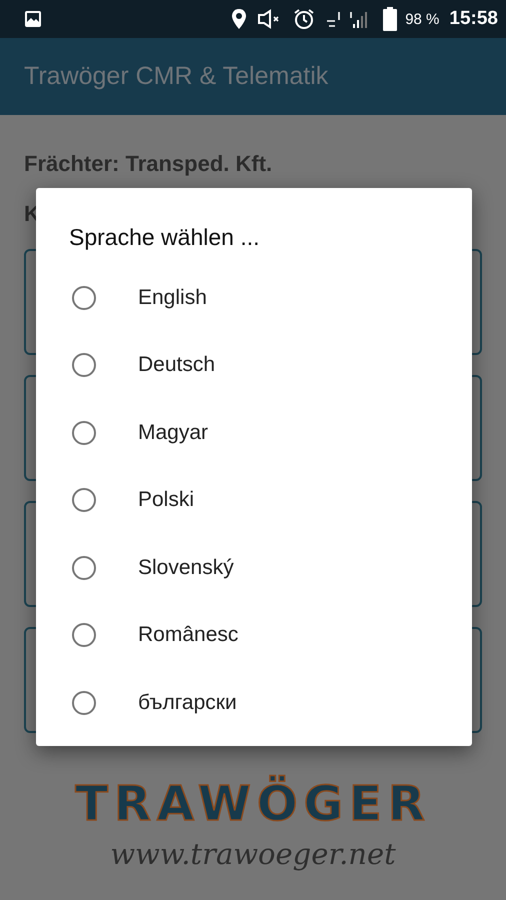 The width and height of the screenshot is (506, 900). What do you see at coordinates (254, 298) in the screenshot?
I see `language-option: English` at bounding box center [254, 298].